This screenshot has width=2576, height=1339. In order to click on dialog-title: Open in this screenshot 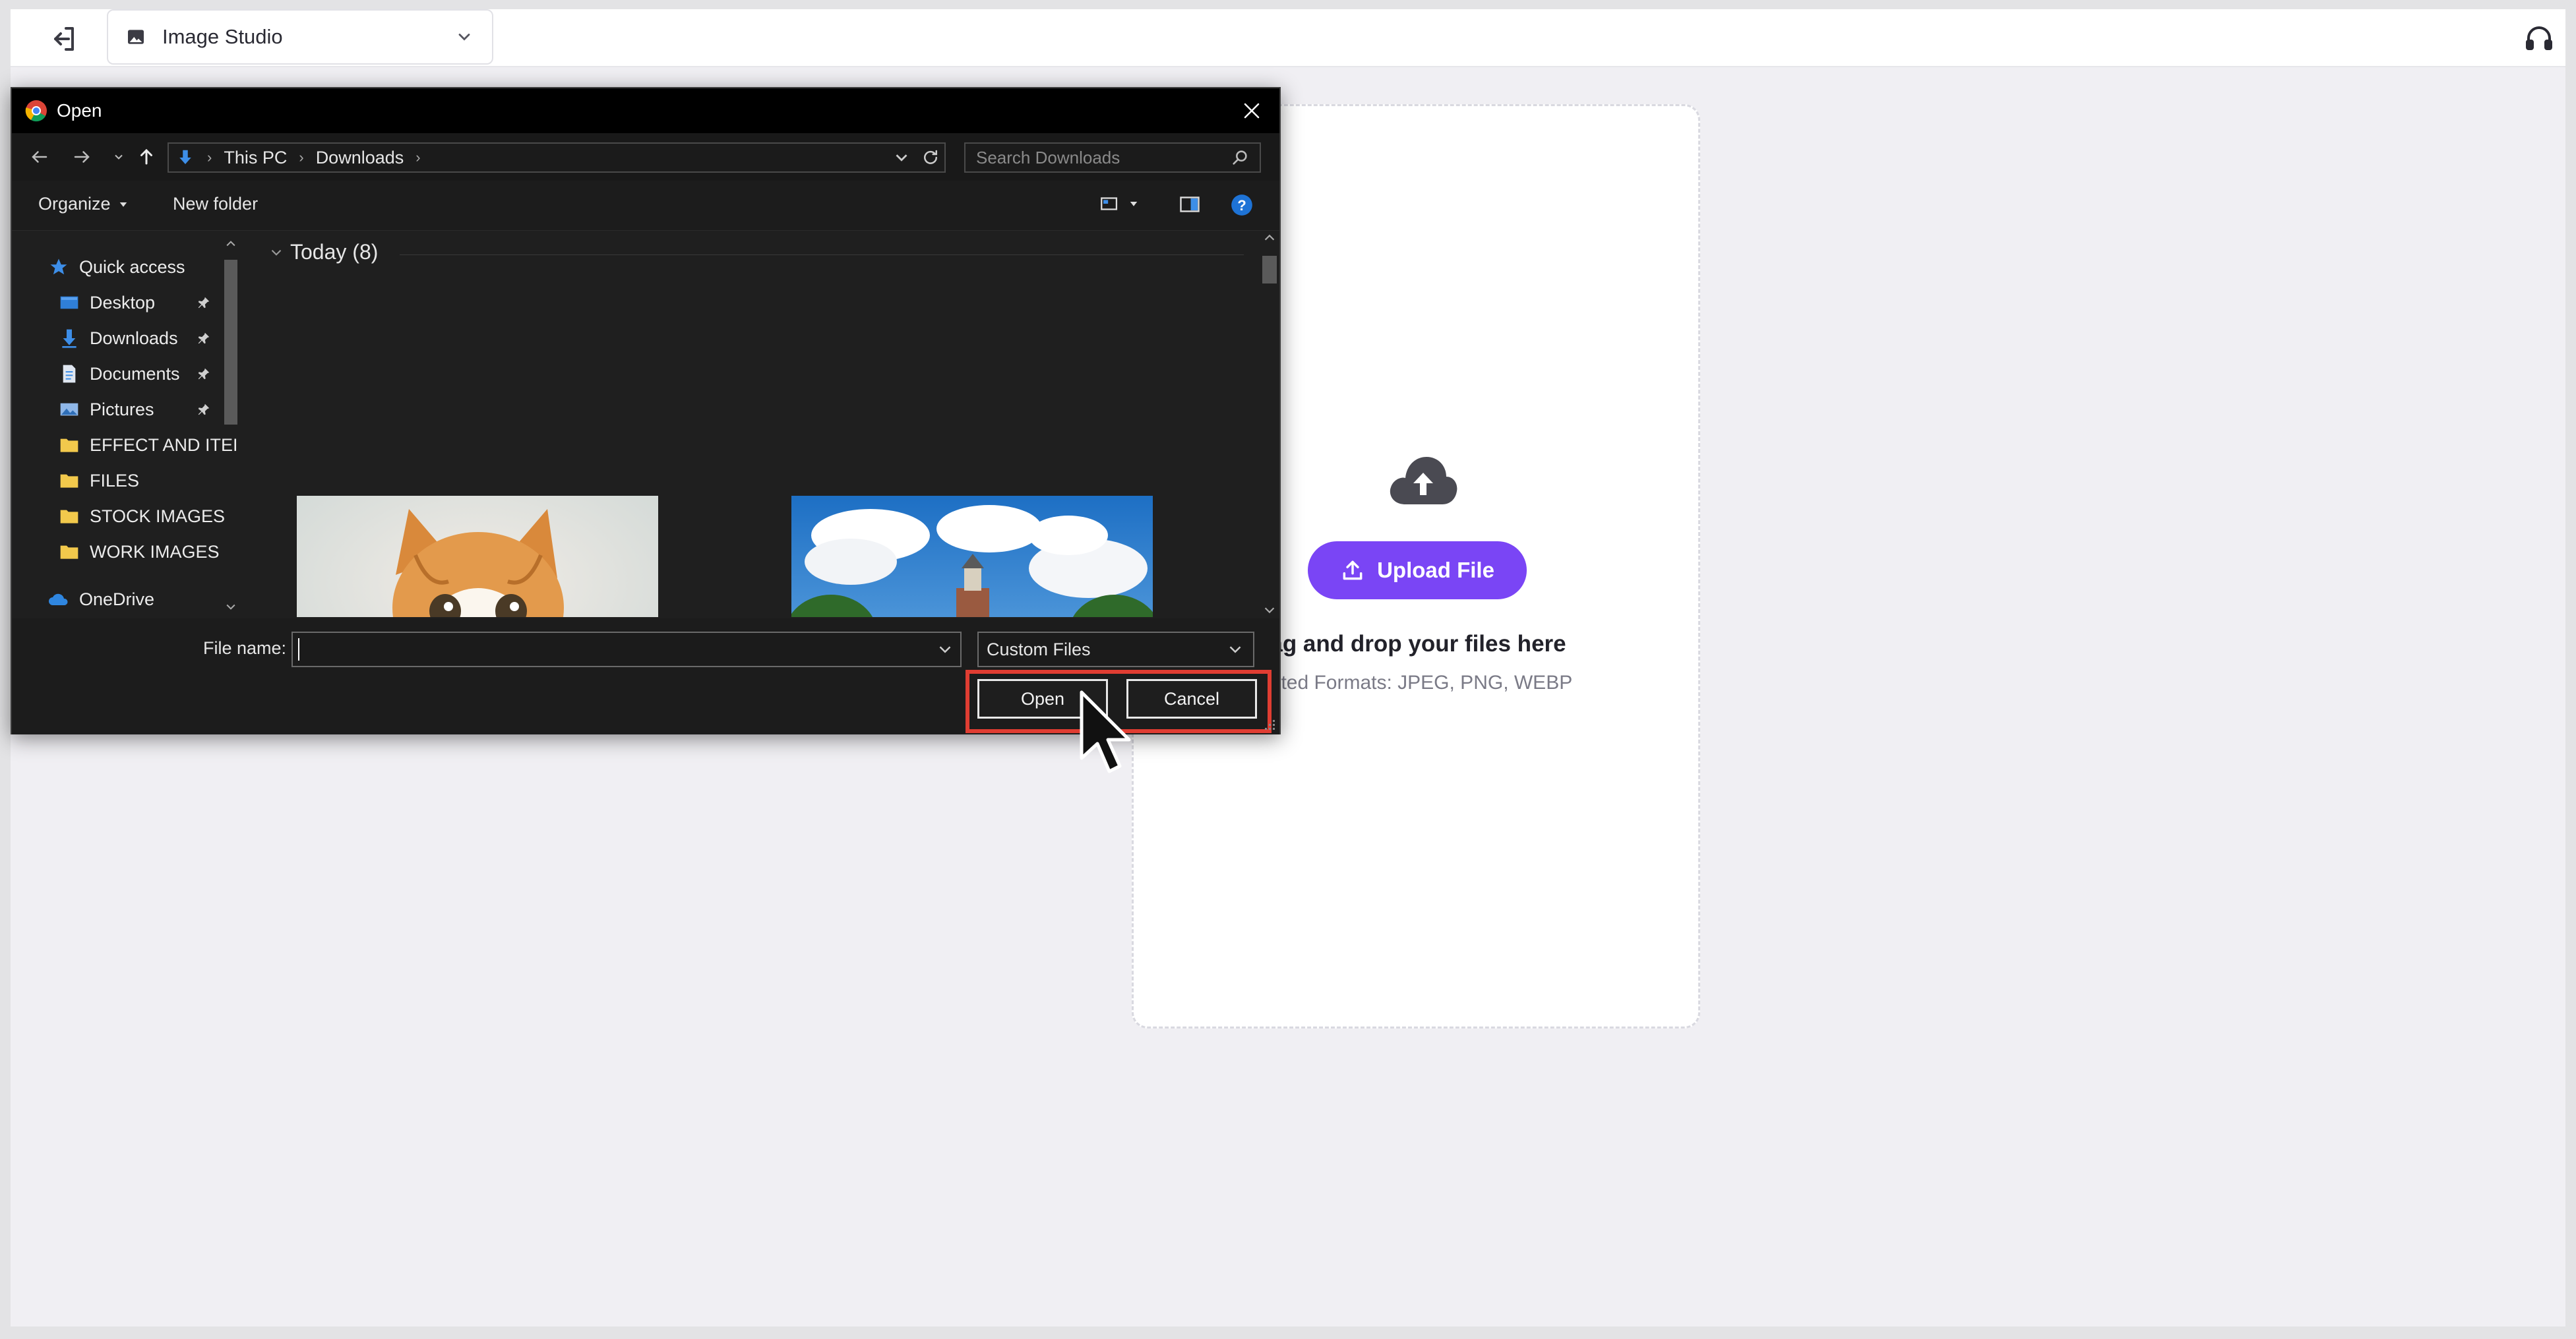, I will do `click(79, 110)`.